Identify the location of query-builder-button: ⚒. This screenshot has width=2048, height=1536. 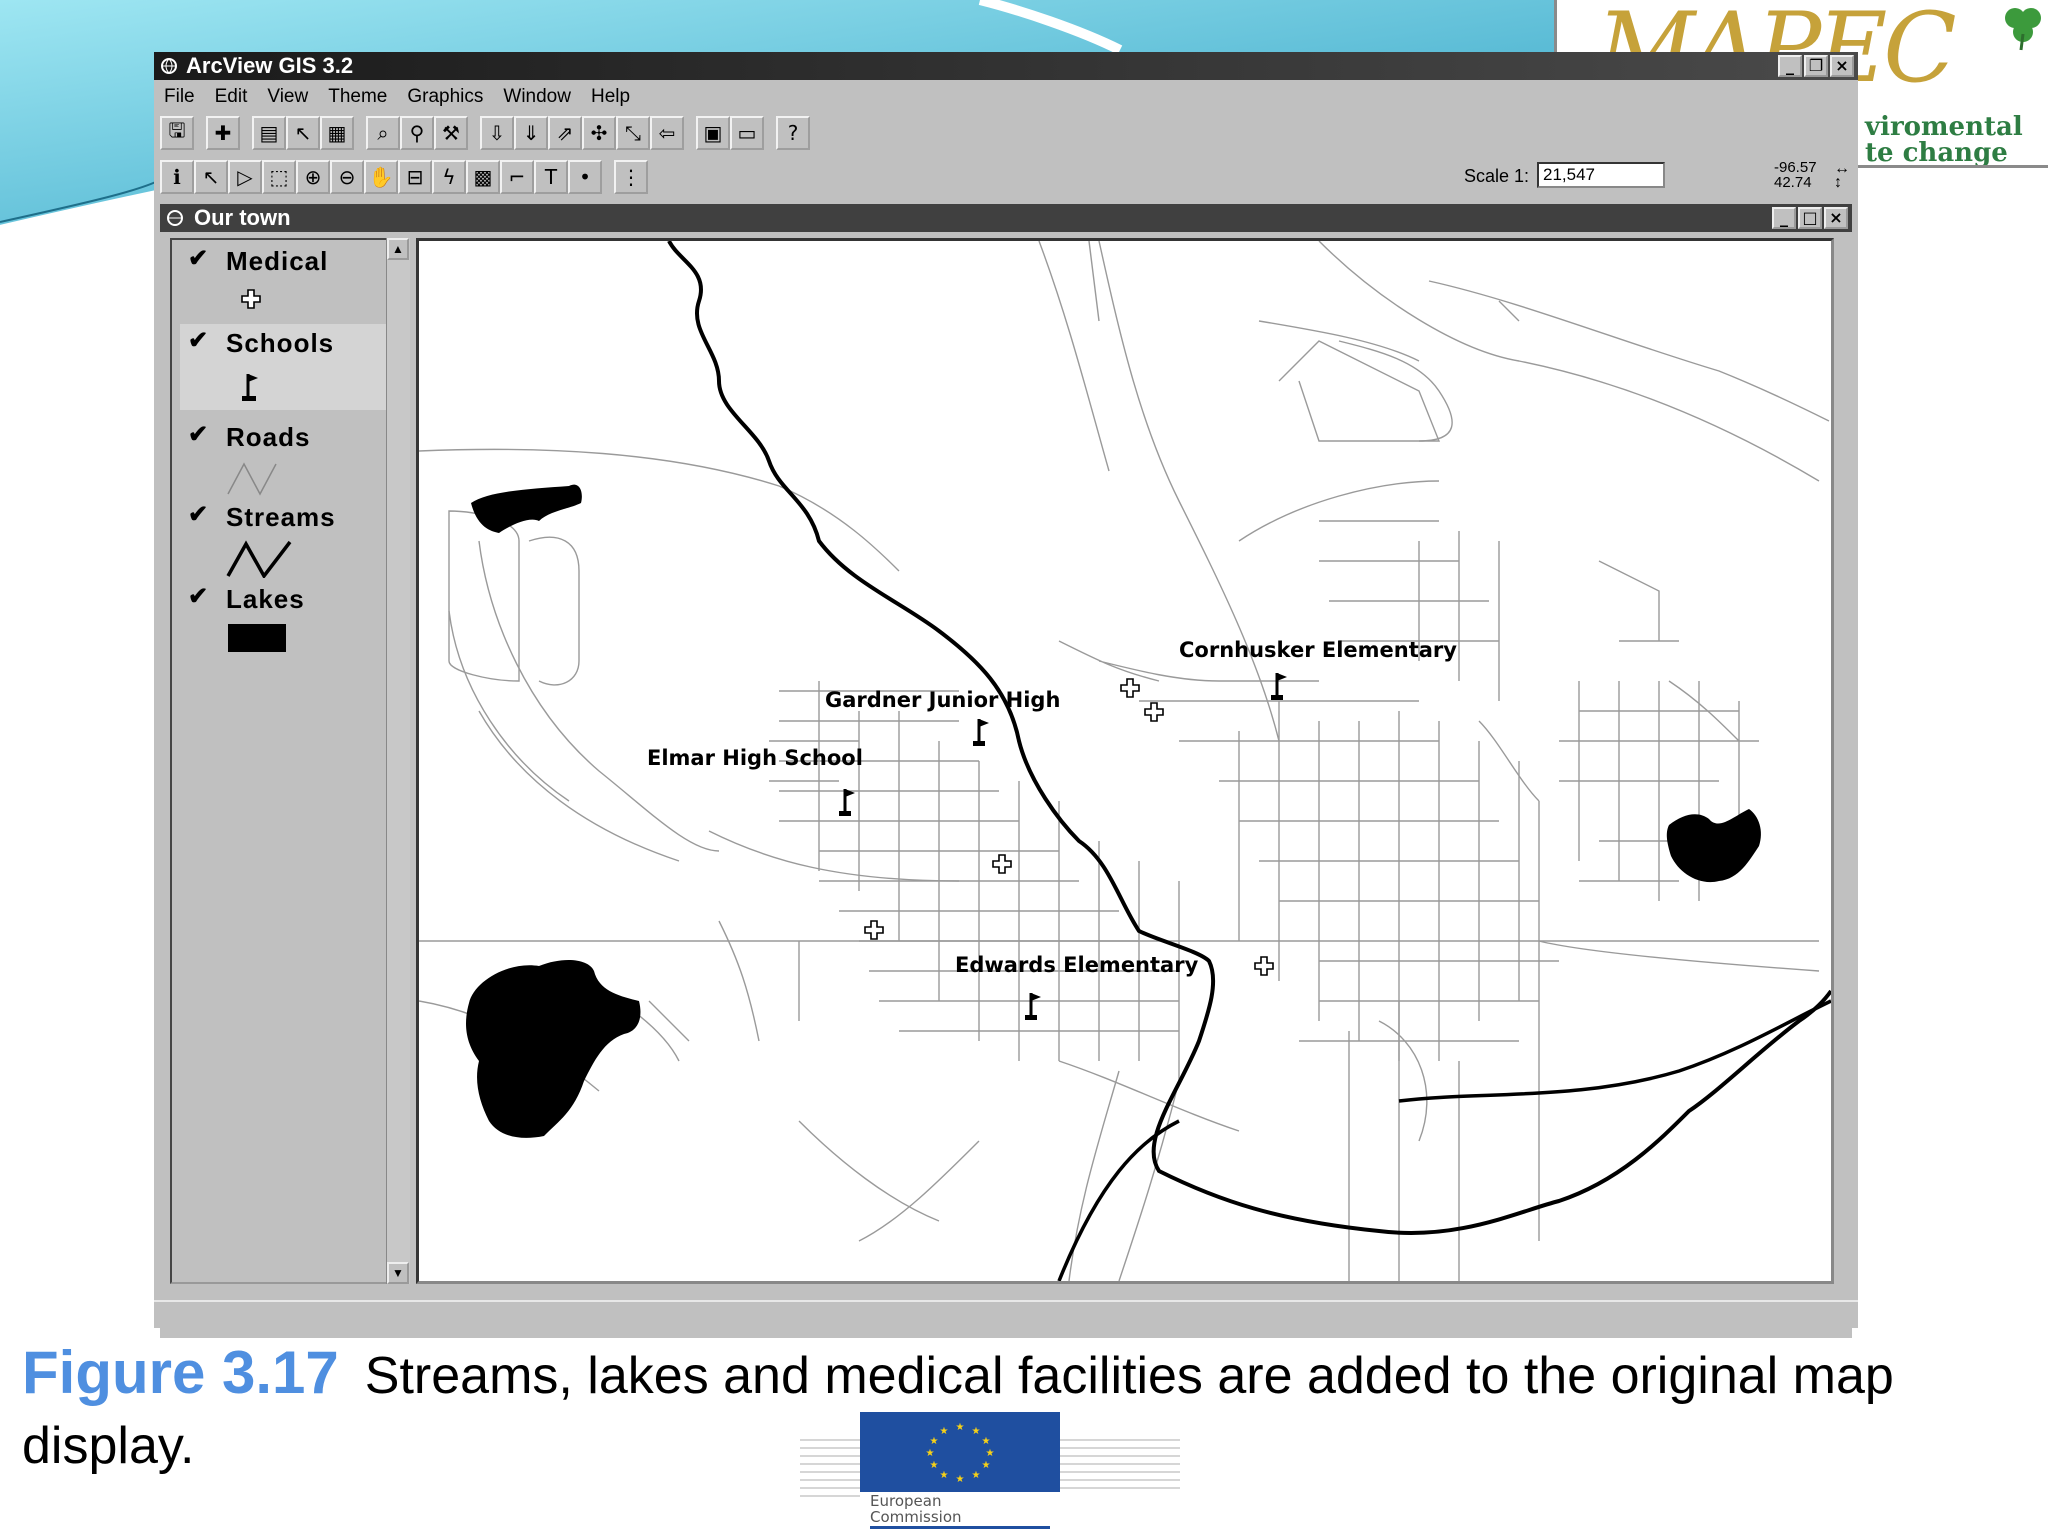
(451, 133).